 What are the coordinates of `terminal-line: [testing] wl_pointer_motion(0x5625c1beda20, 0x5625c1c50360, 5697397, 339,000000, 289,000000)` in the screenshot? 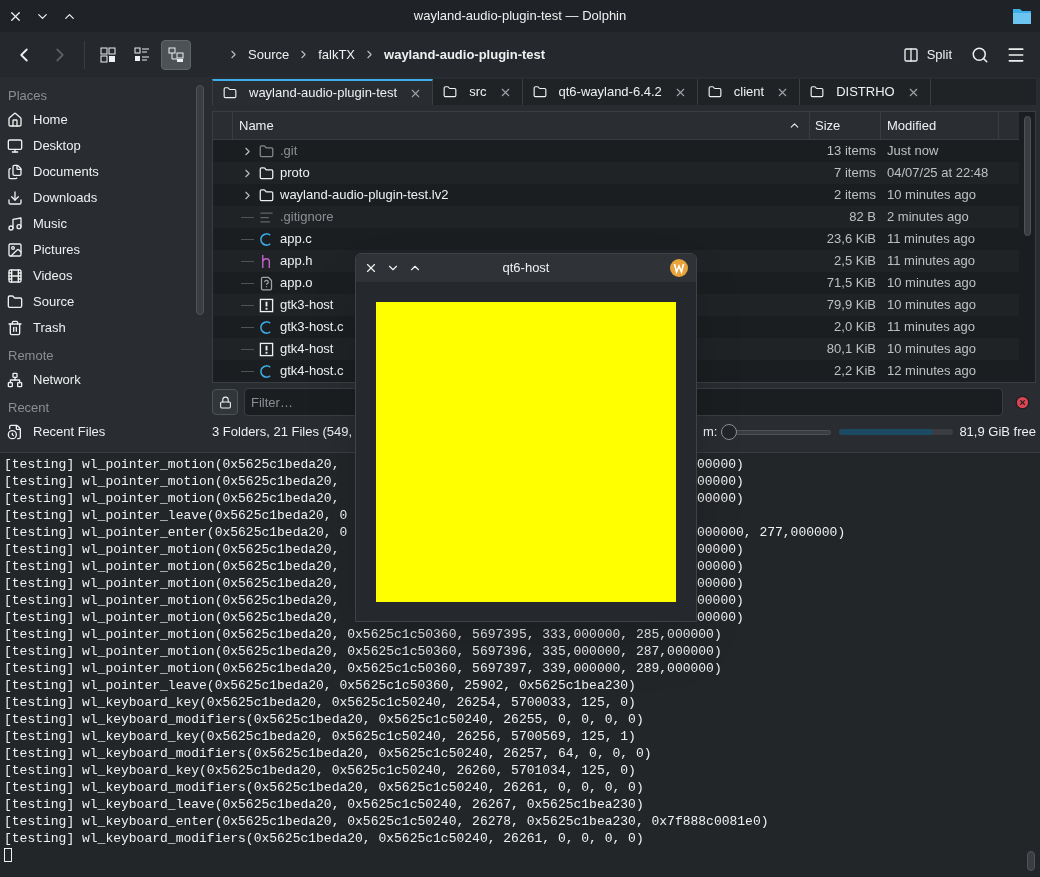 It's located at (363, 668).